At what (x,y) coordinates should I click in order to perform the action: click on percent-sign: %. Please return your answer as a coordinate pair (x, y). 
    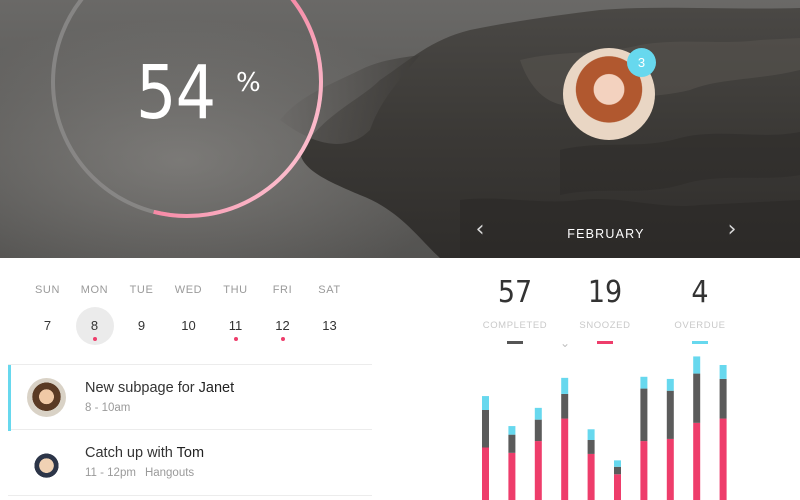
    Looking at the image, I should click on (248, 83).